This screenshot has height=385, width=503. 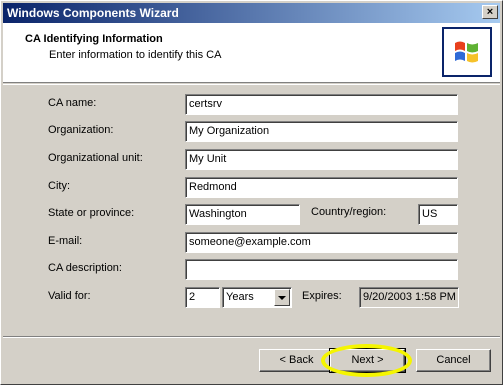 I want to click on state-label: State or province:, so click(x=91, y=213).